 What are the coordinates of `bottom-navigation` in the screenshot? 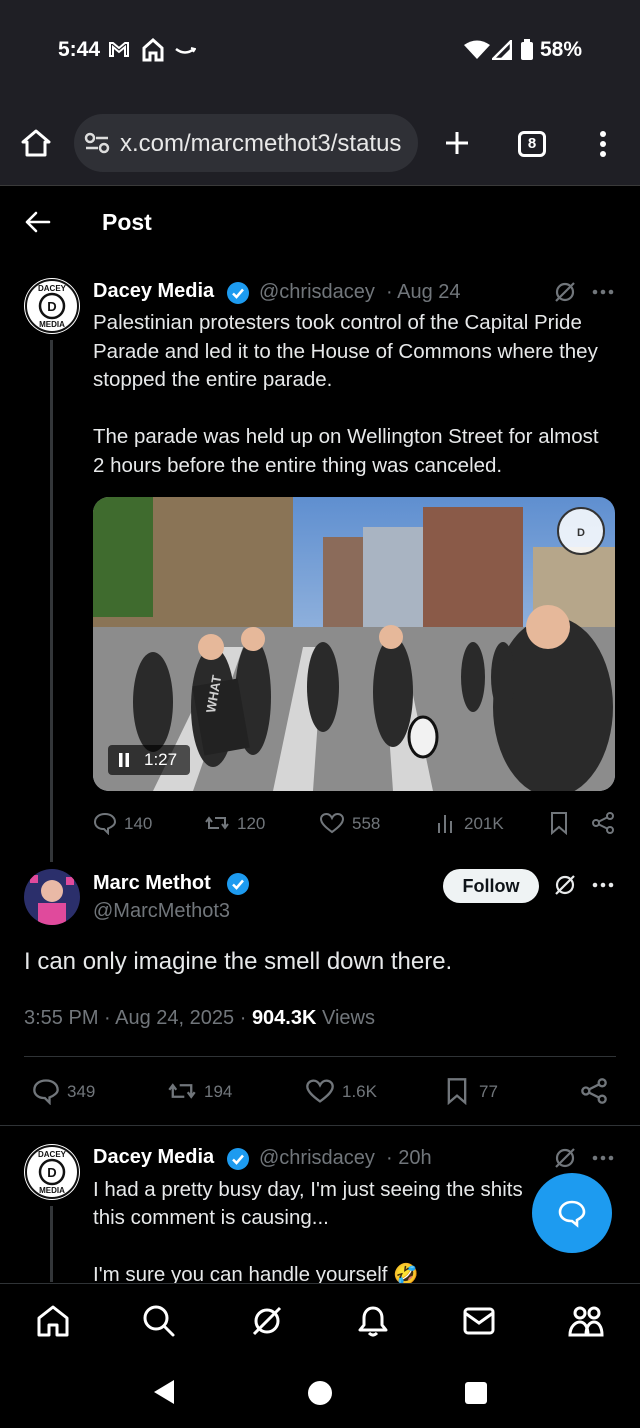 It's located at (320, 1322).